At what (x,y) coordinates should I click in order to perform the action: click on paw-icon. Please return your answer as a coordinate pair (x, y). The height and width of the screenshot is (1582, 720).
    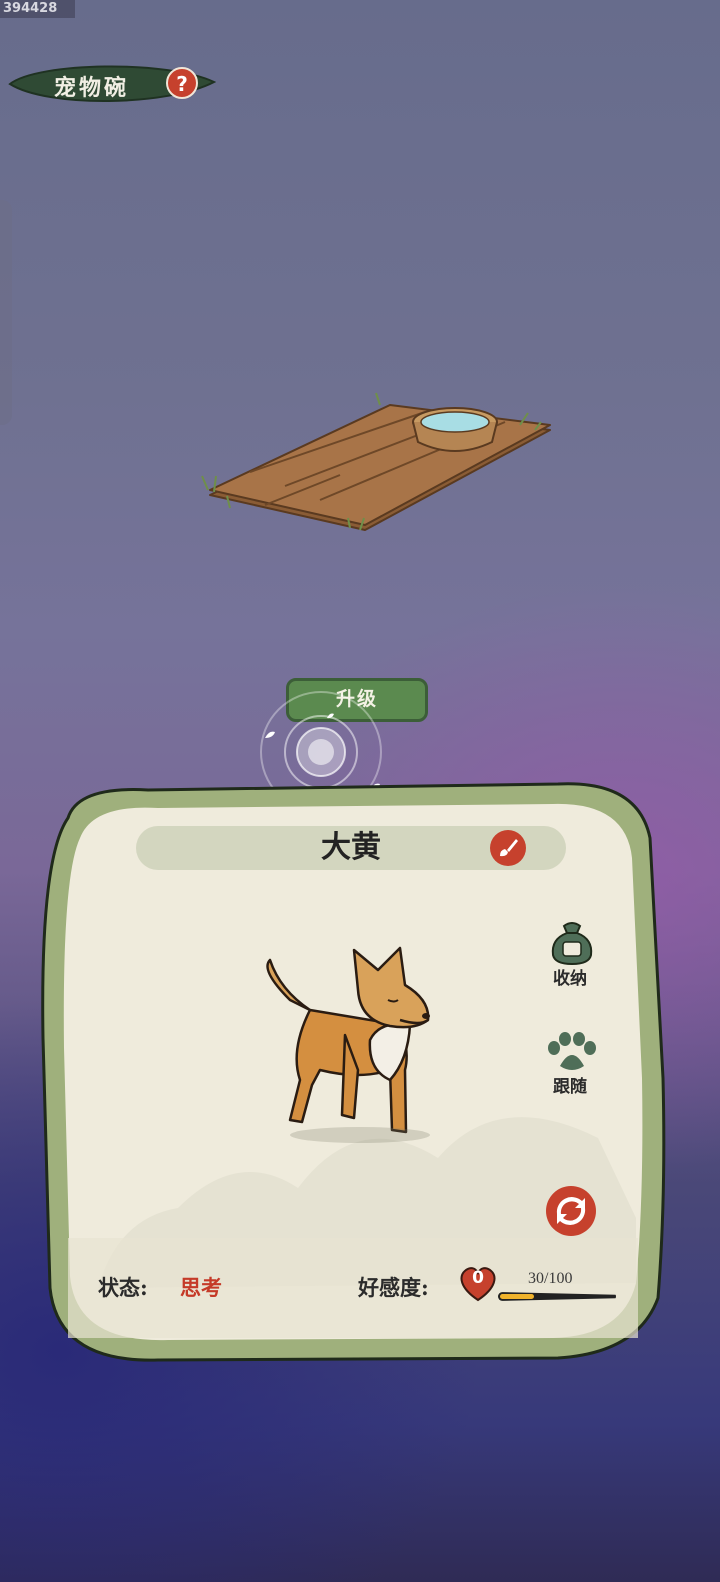
    Looking at the image, I should click on (572, 1052).